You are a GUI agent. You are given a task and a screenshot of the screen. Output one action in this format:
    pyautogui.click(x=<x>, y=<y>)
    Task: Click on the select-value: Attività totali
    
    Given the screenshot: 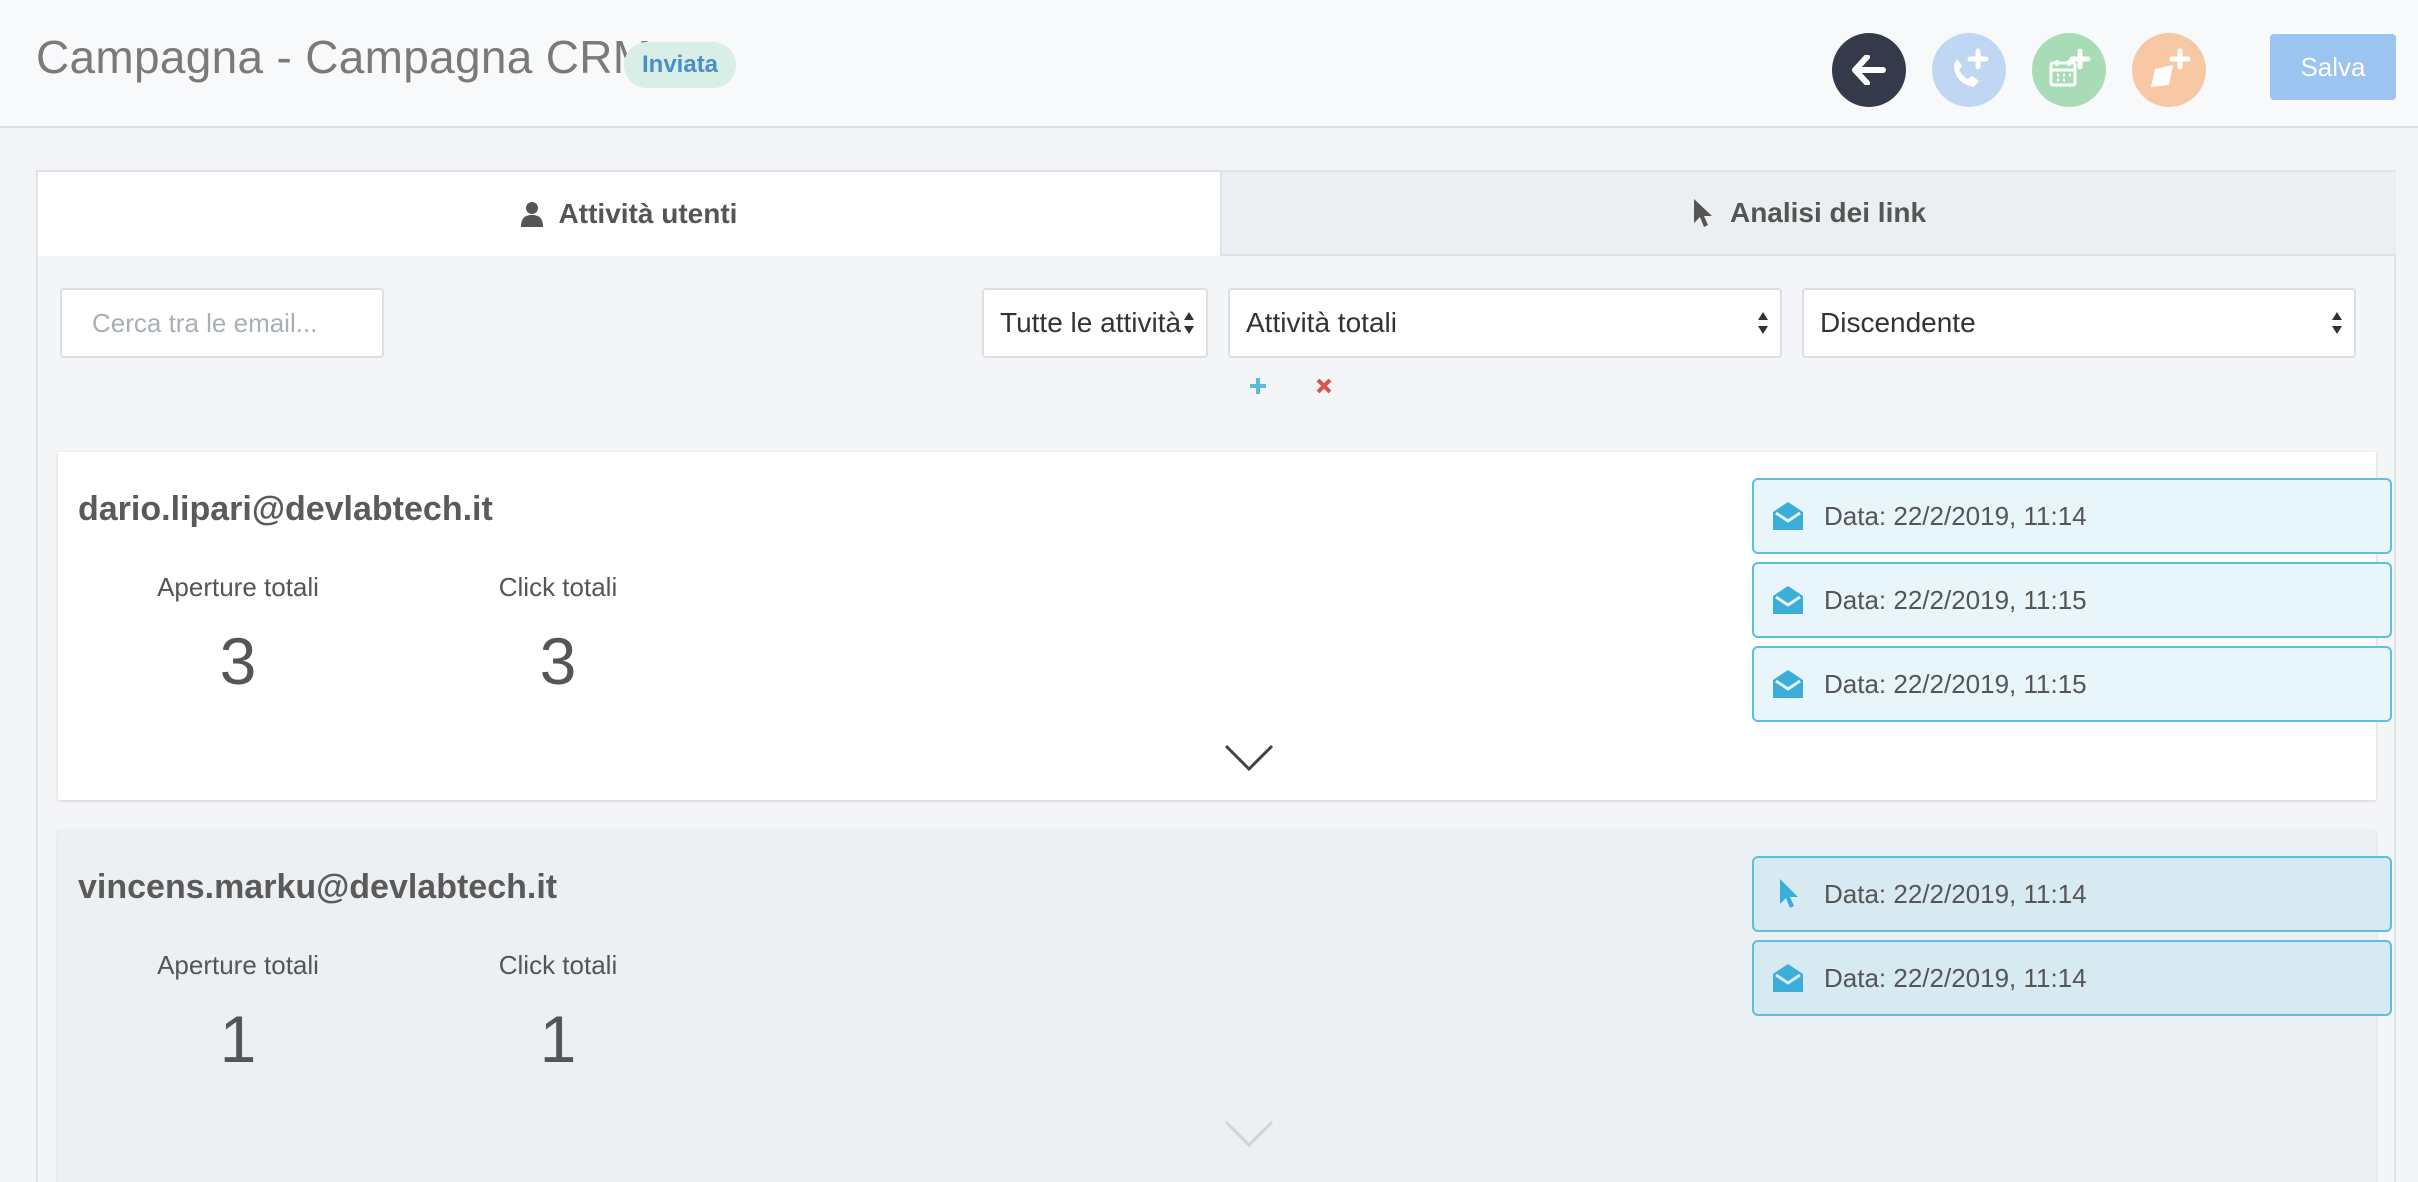 What is the action you would take?
    pyautogui.click(x=1321, y=322)
    